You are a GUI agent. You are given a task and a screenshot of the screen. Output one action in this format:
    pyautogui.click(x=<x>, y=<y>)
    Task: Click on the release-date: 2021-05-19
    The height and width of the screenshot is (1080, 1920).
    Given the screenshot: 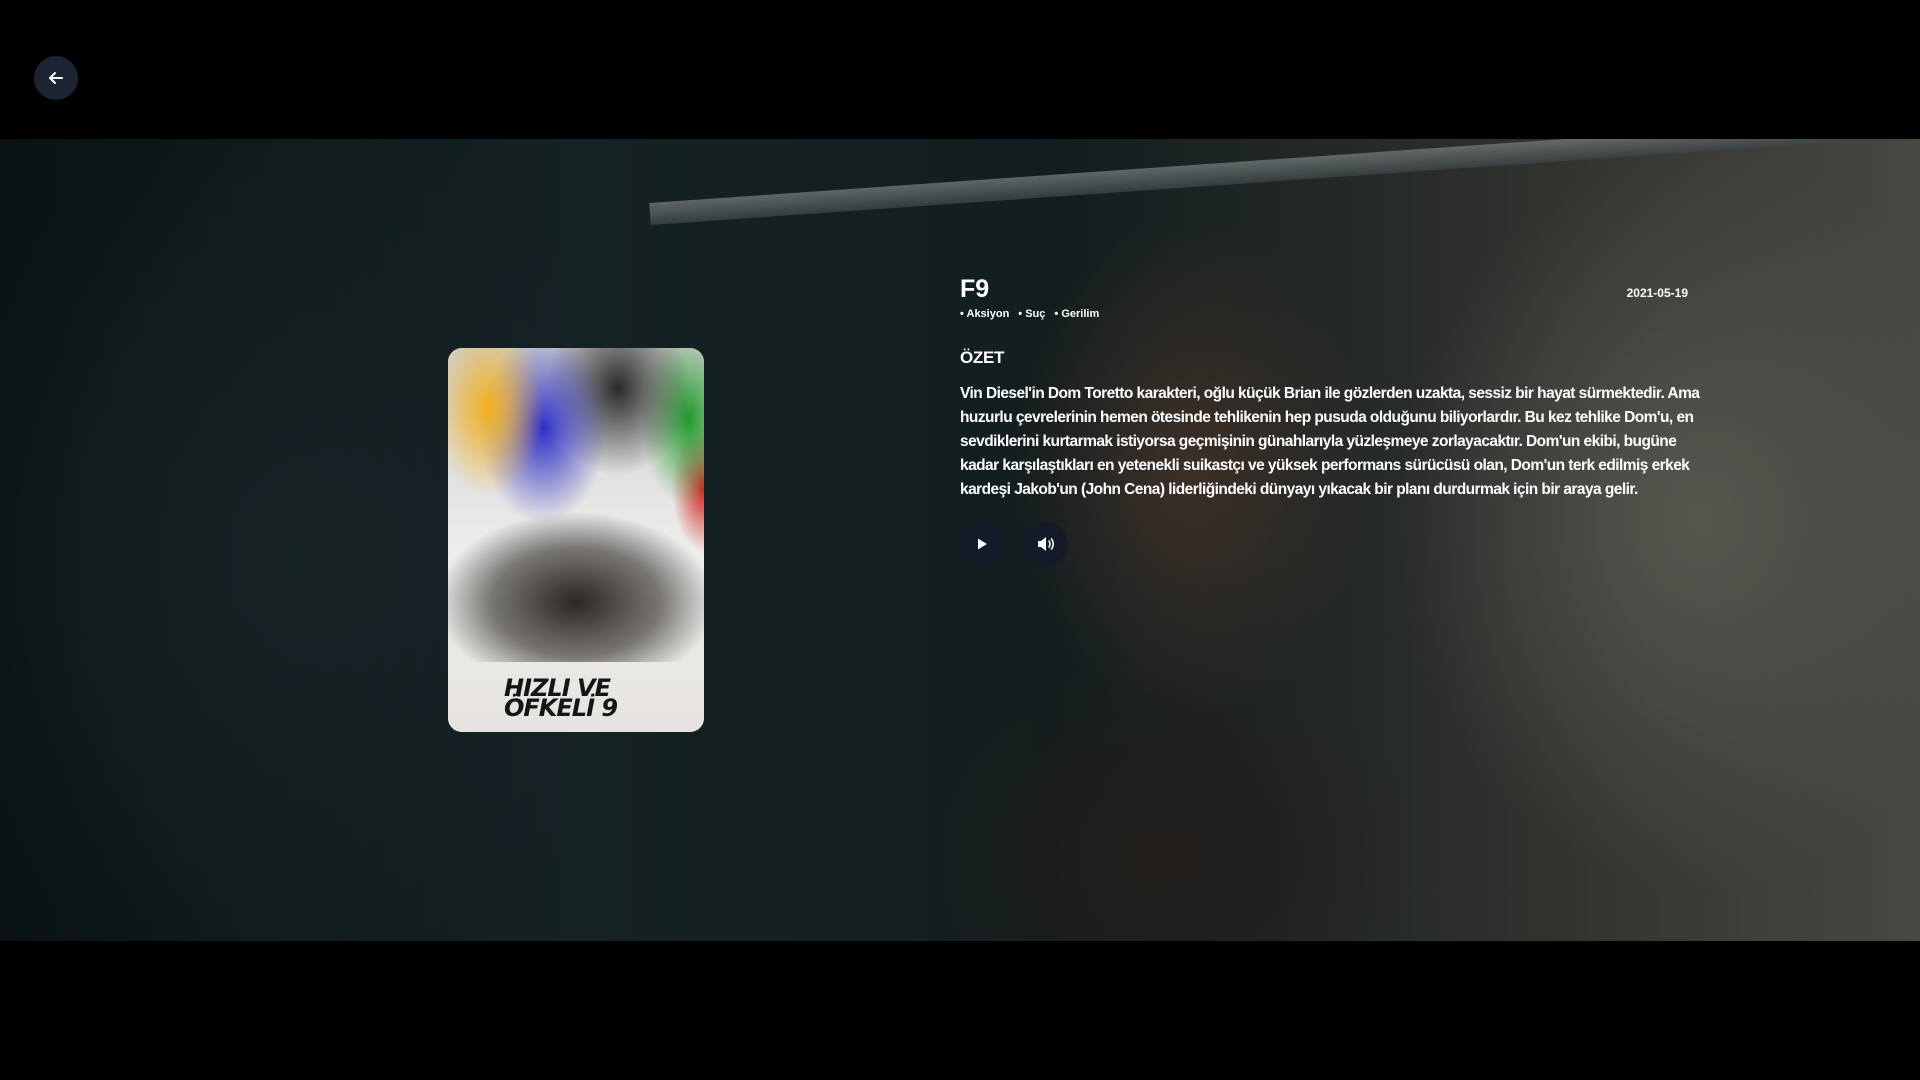 What is the action you would take?
    pyautogui.click(x=1657, y=293)
    